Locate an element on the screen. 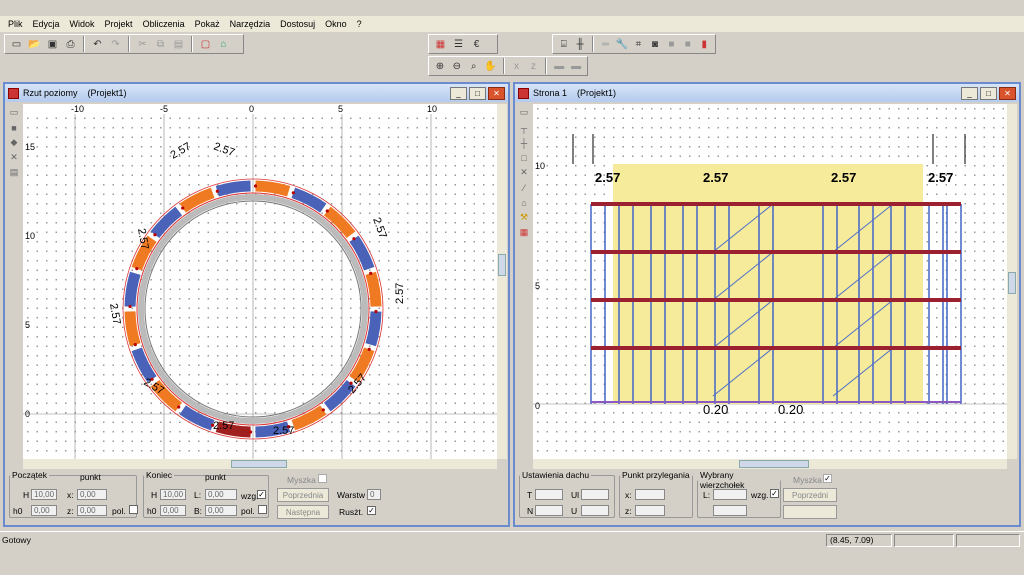  wrench-tool-icon: ⚒ is located at coordinates (524, 217).